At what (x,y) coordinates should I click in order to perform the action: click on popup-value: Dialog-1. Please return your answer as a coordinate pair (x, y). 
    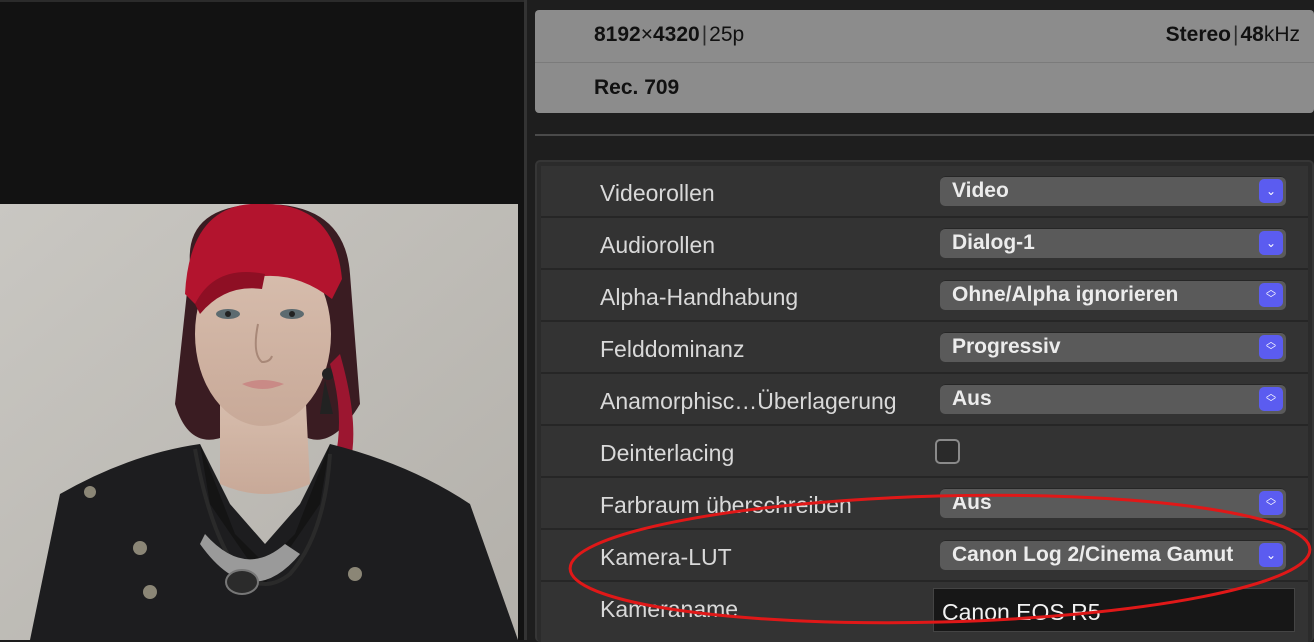
    Looking at the image, I should click on (993, 242).